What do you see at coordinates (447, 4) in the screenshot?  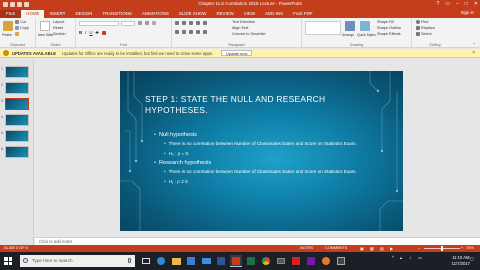 I see `ribbon-display-icon: ▭` at bounding box center [447, 4].